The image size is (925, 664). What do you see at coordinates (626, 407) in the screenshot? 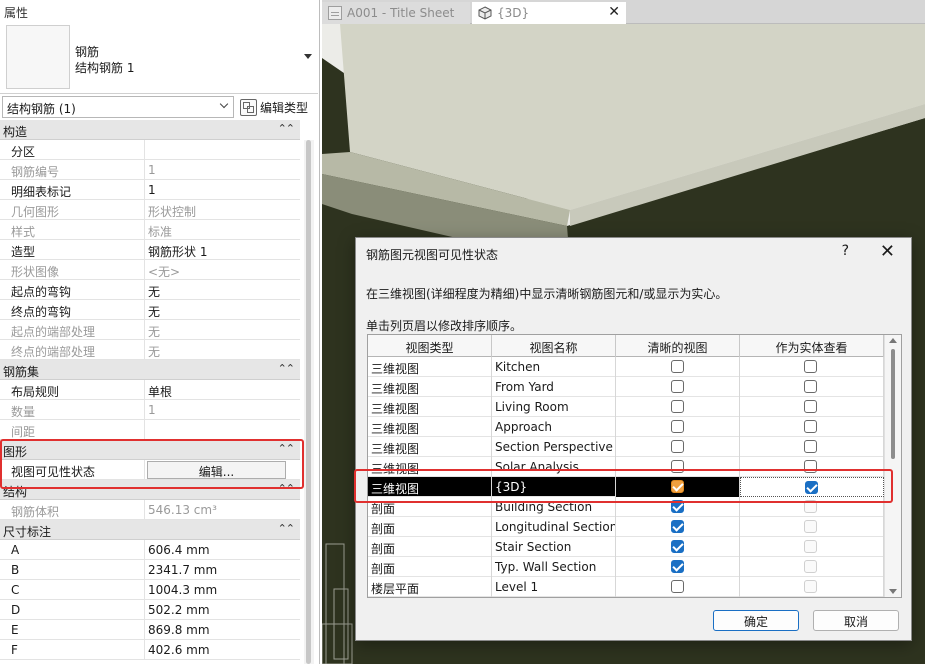
I see `table-row: 三维视图 Living Room` at bounding box center [626, 407].